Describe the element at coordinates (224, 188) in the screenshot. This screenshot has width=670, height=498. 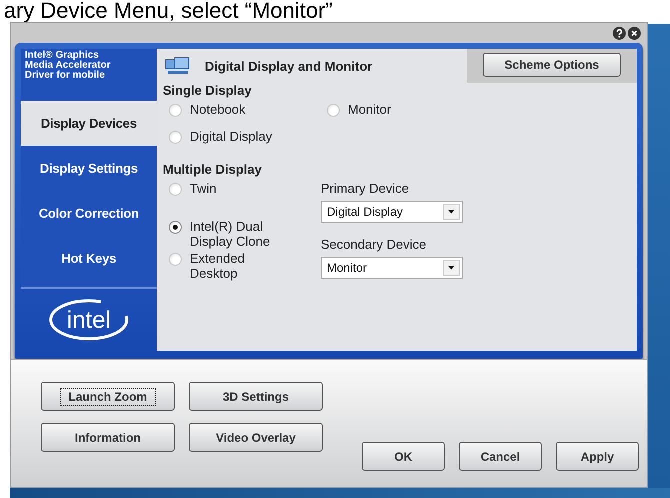
I see `radio-option: Twin` at that location.